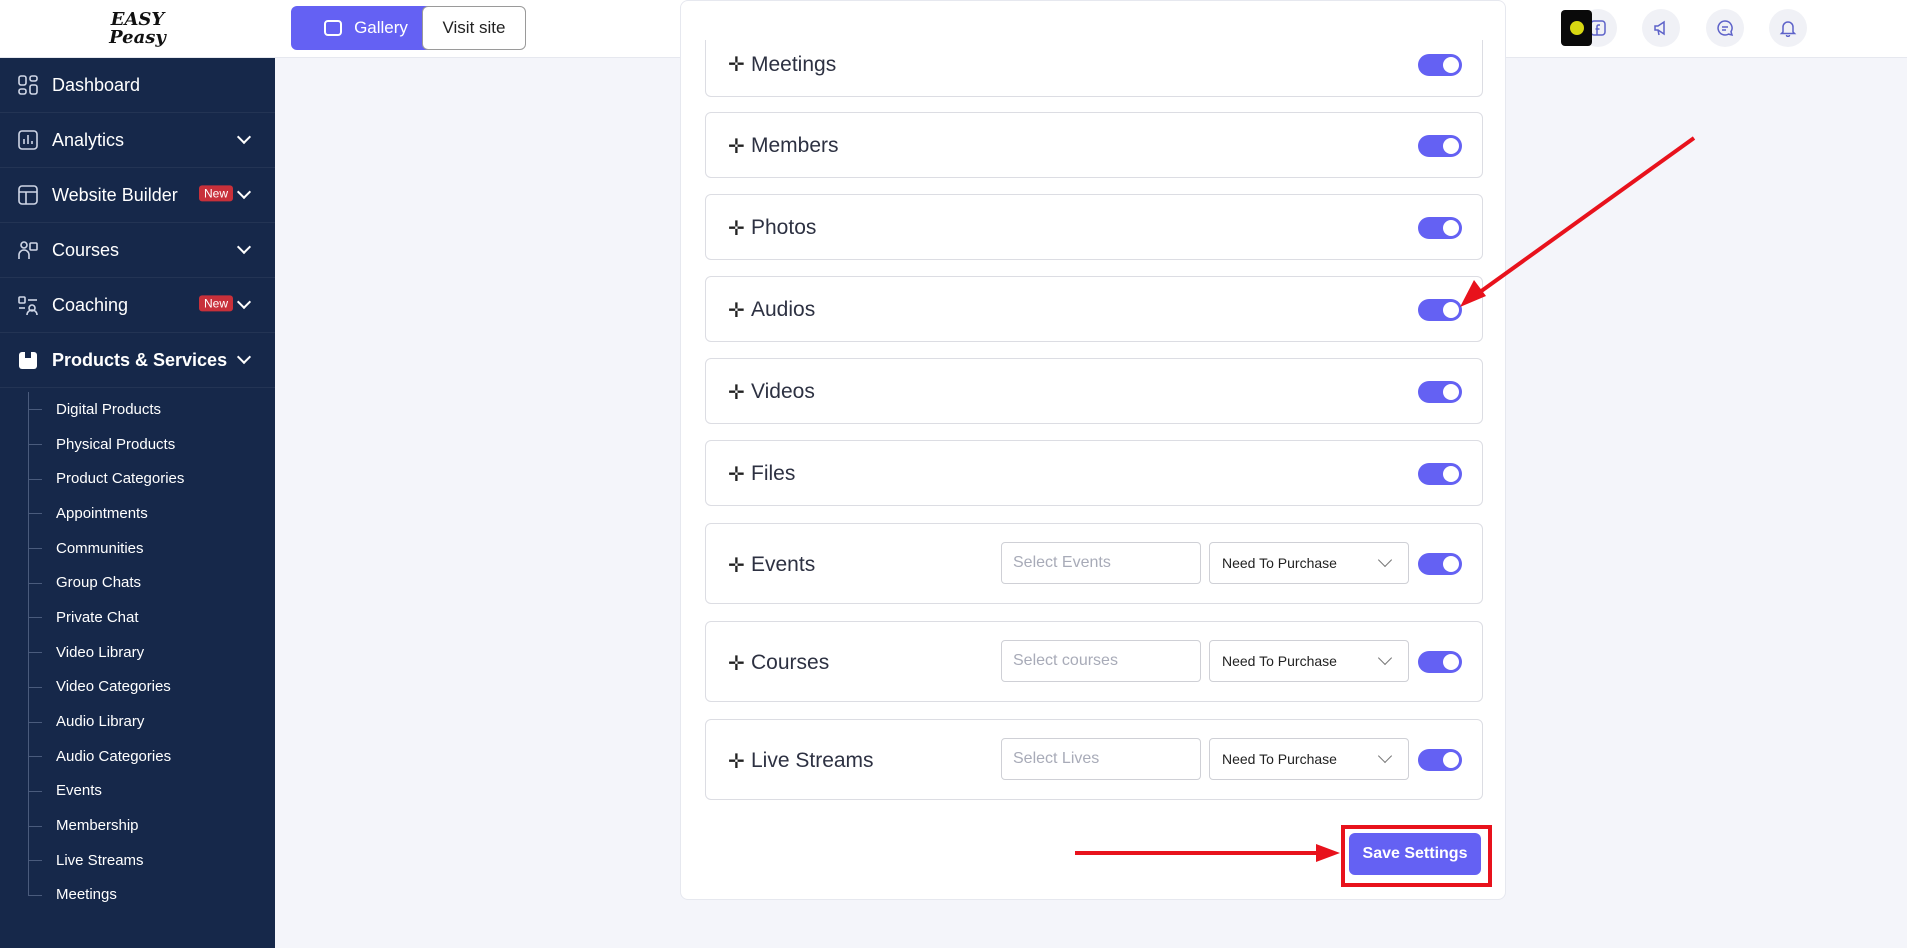  What do you see at coordinates (151, 895) in the screenshot?
I see `submenu-item-meetings: Meetings` at bounding box center [151, 895].